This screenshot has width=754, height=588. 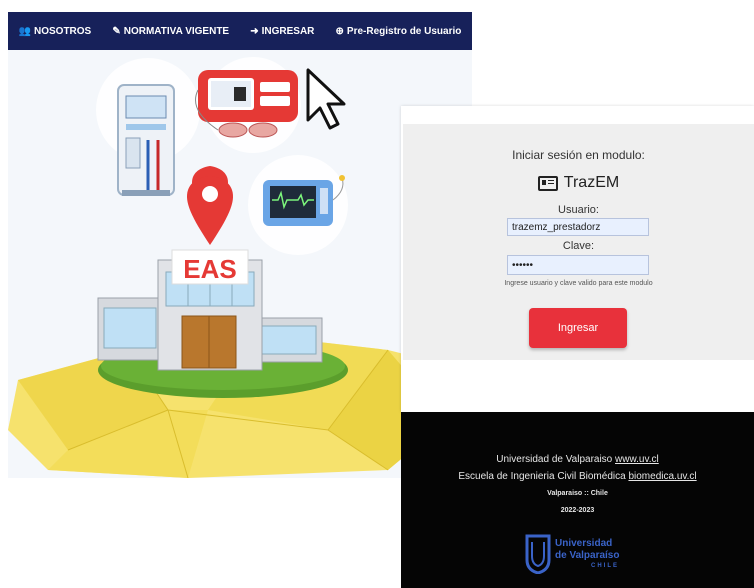 I want to click on nav-ingresar-label: INGRESAR, so click(x=288, y=31).